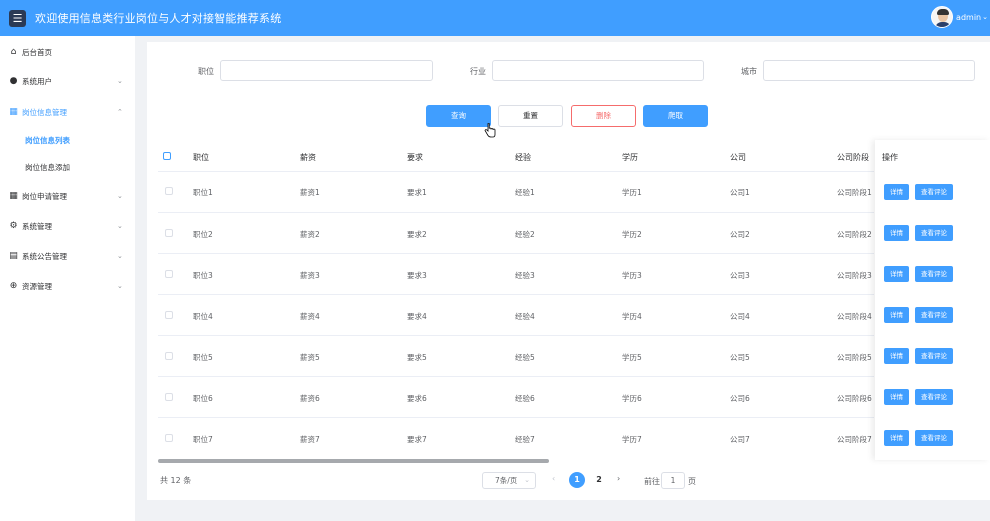  Describe the element at coordinates (417, 398) in the screenshot. I see `table-cell: 要求6` at that location.